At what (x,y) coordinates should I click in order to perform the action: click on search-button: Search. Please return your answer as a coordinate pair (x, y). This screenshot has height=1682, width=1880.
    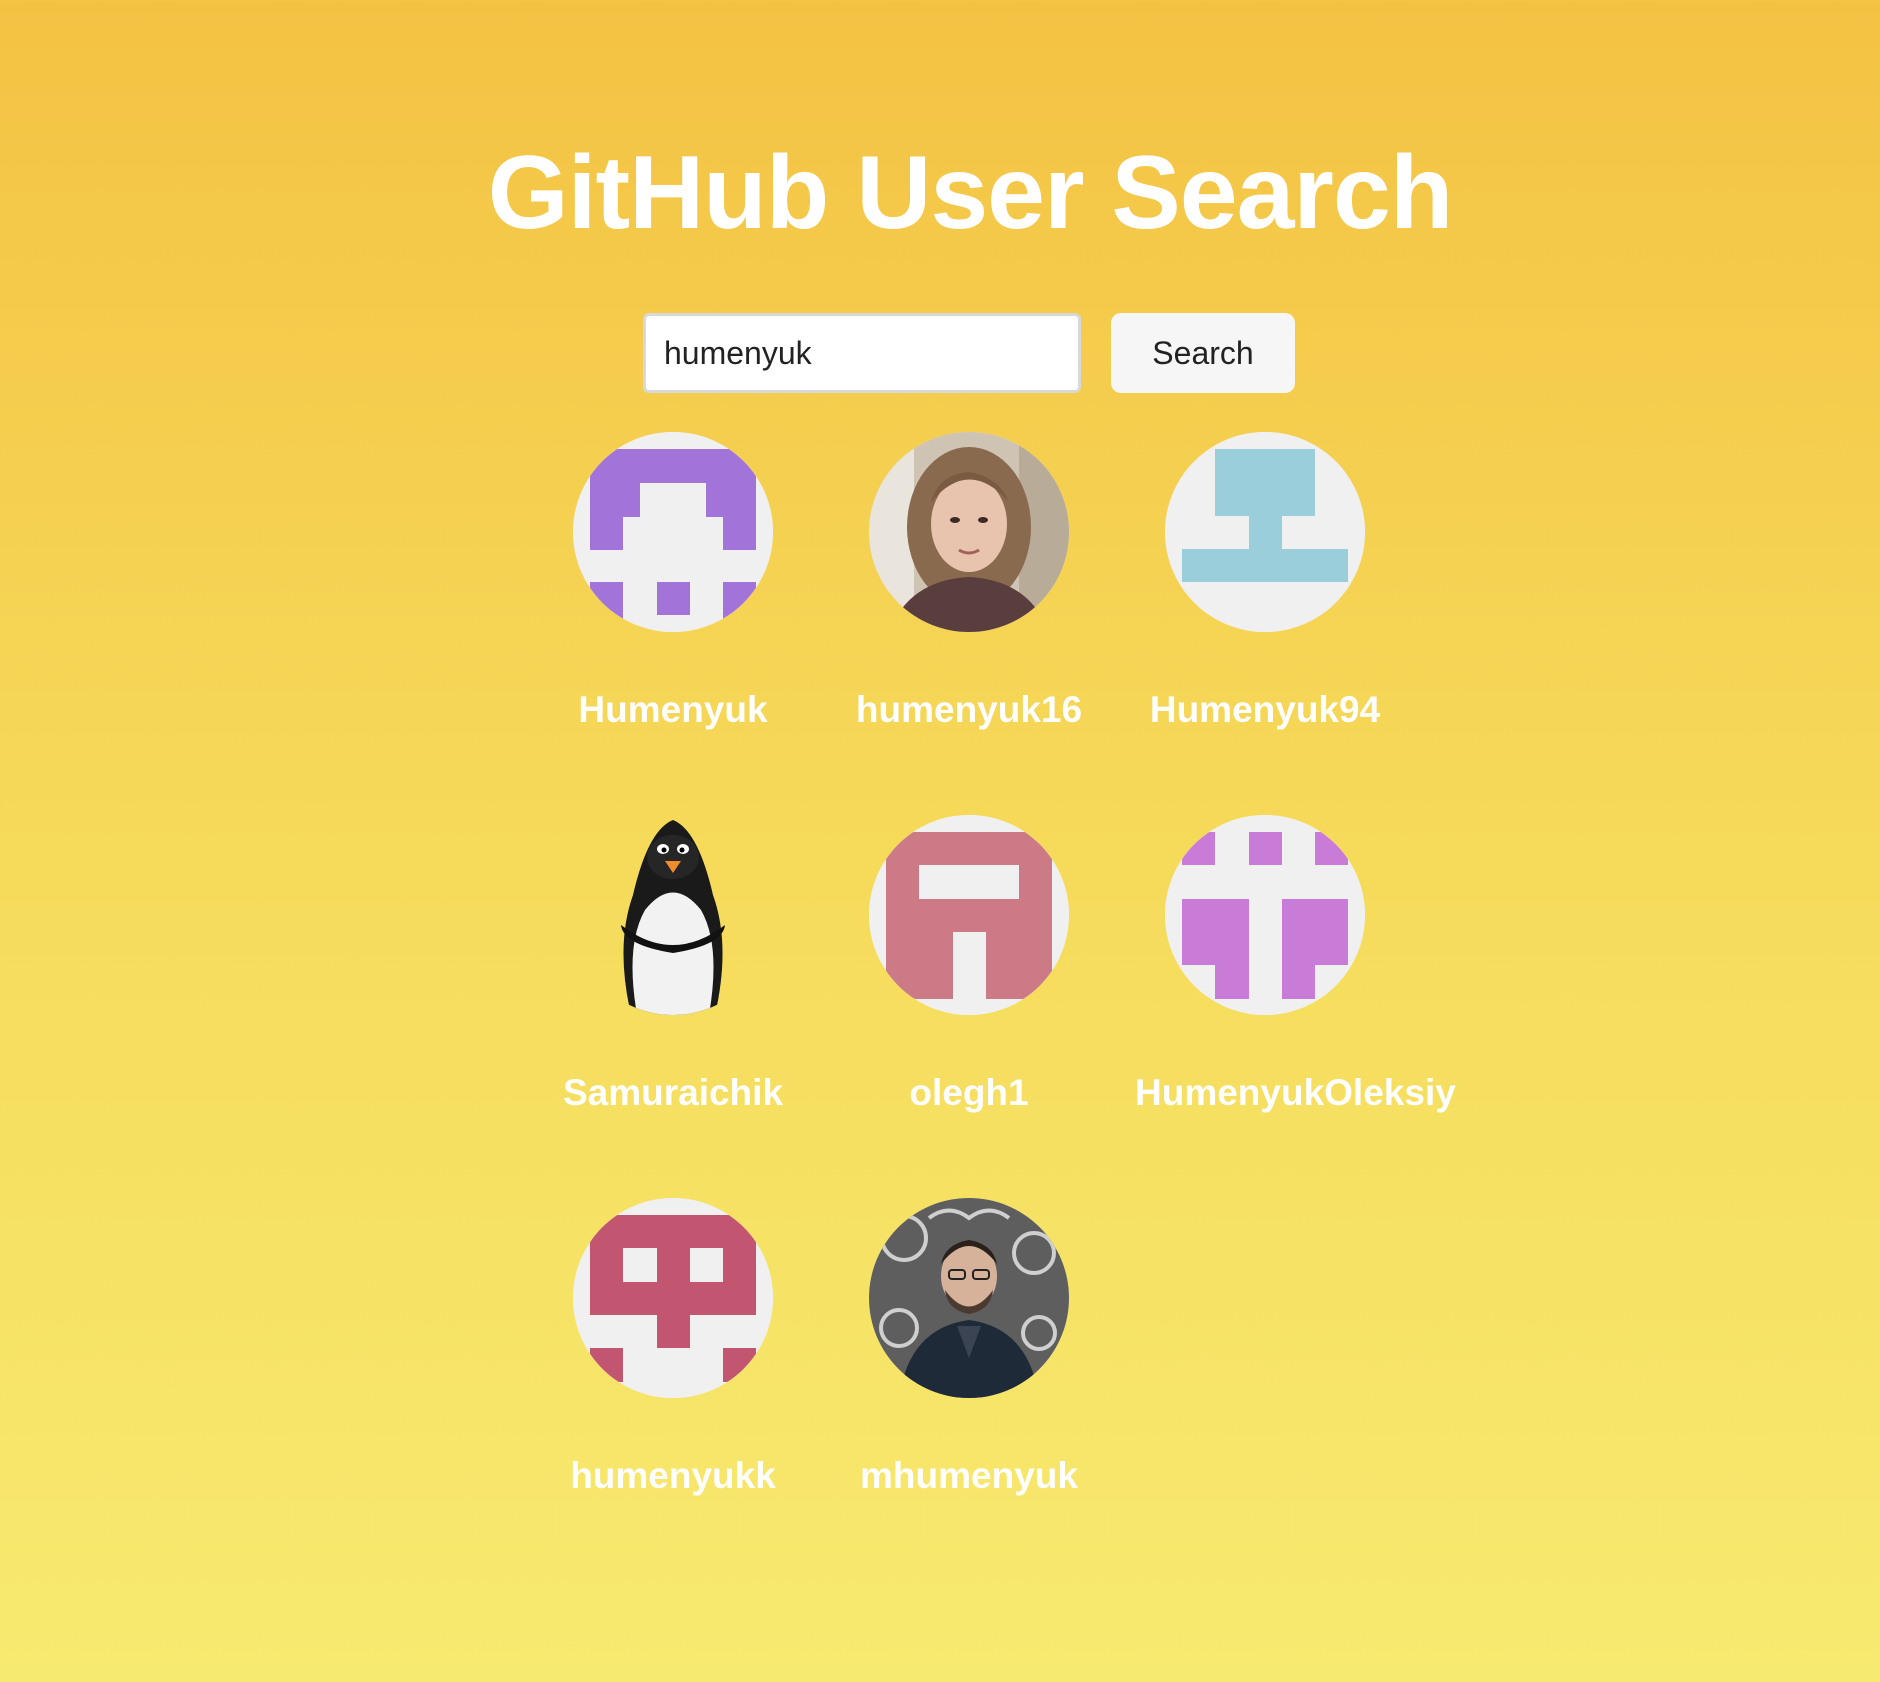
    Looking at the image, I should click on (1203, 353).